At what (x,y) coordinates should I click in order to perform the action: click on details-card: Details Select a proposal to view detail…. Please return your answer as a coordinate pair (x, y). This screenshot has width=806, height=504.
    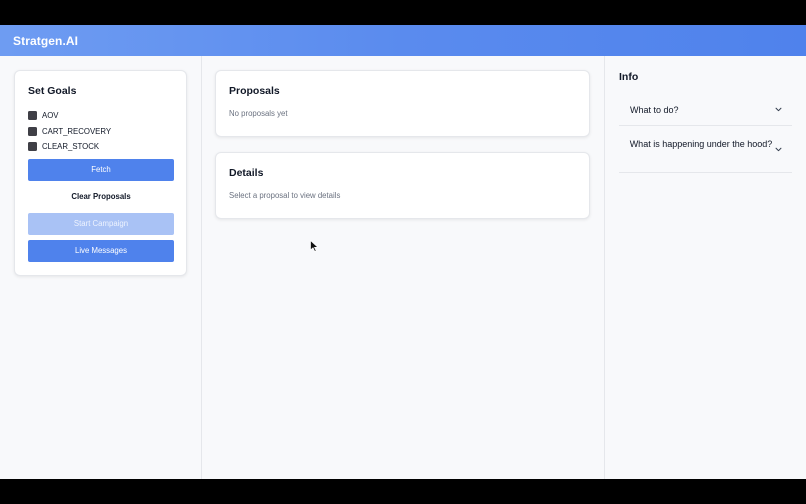
    Looking at the image, I should click on (402, 185).